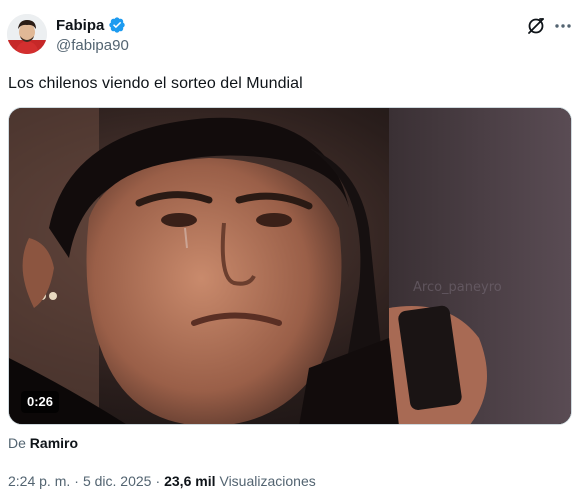  What do you see at coordinates (267, 481) in the screenshot?
I see `views-label: Visualizaciones` at bounding box center [267, 481].